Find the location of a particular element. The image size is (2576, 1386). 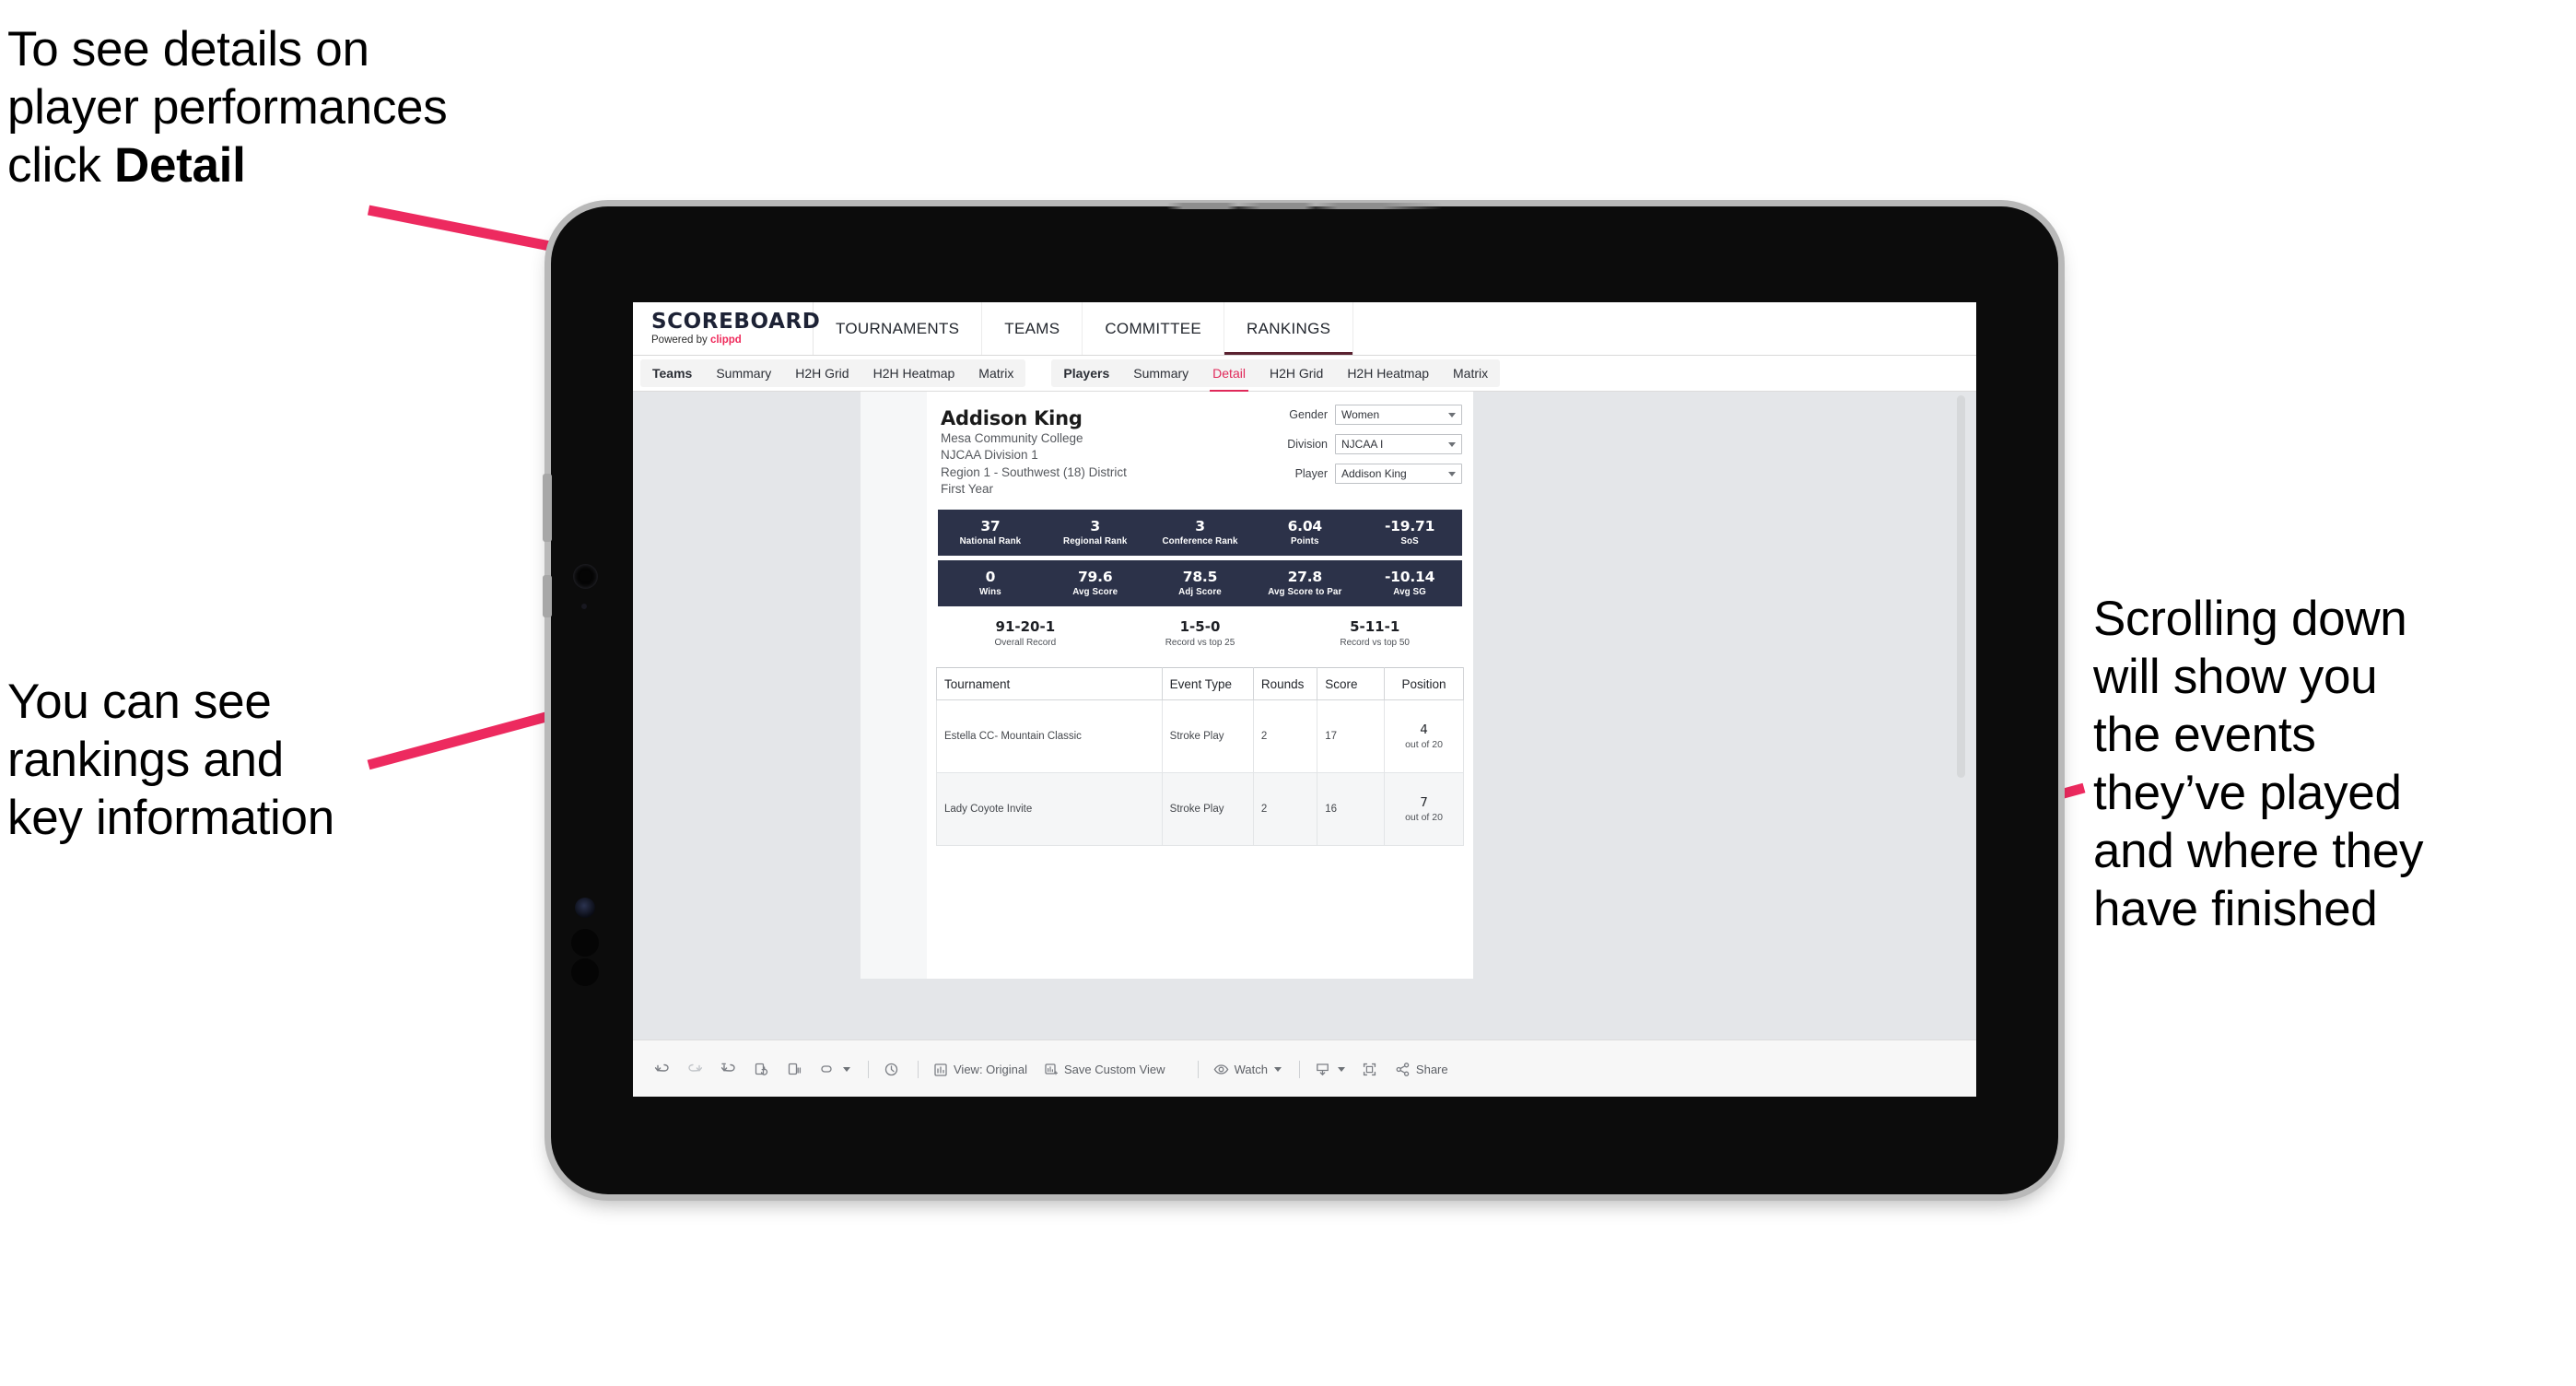

undo-icon is located at coordinates (661, 1067).